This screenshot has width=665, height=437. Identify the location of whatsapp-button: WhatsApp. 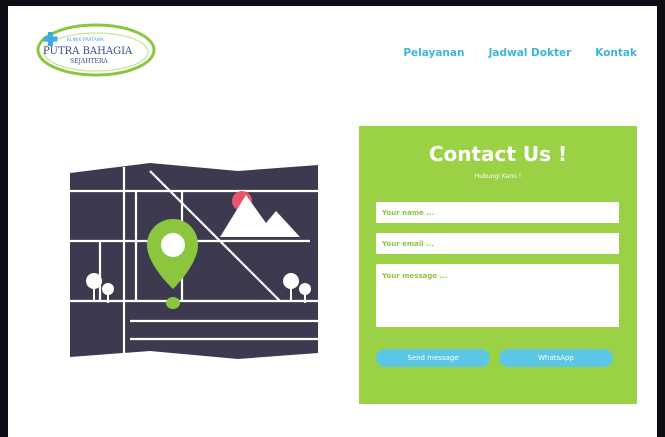
(556, 358).